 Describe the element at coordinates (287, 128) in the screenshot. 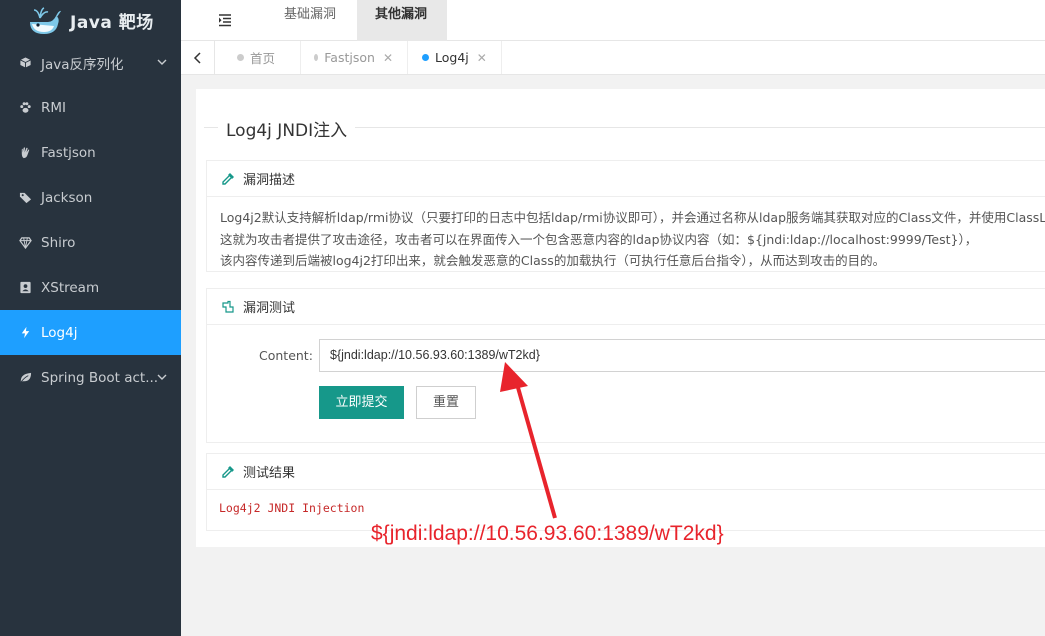

I see `page-title: Log4j JNDI注入` at that location.